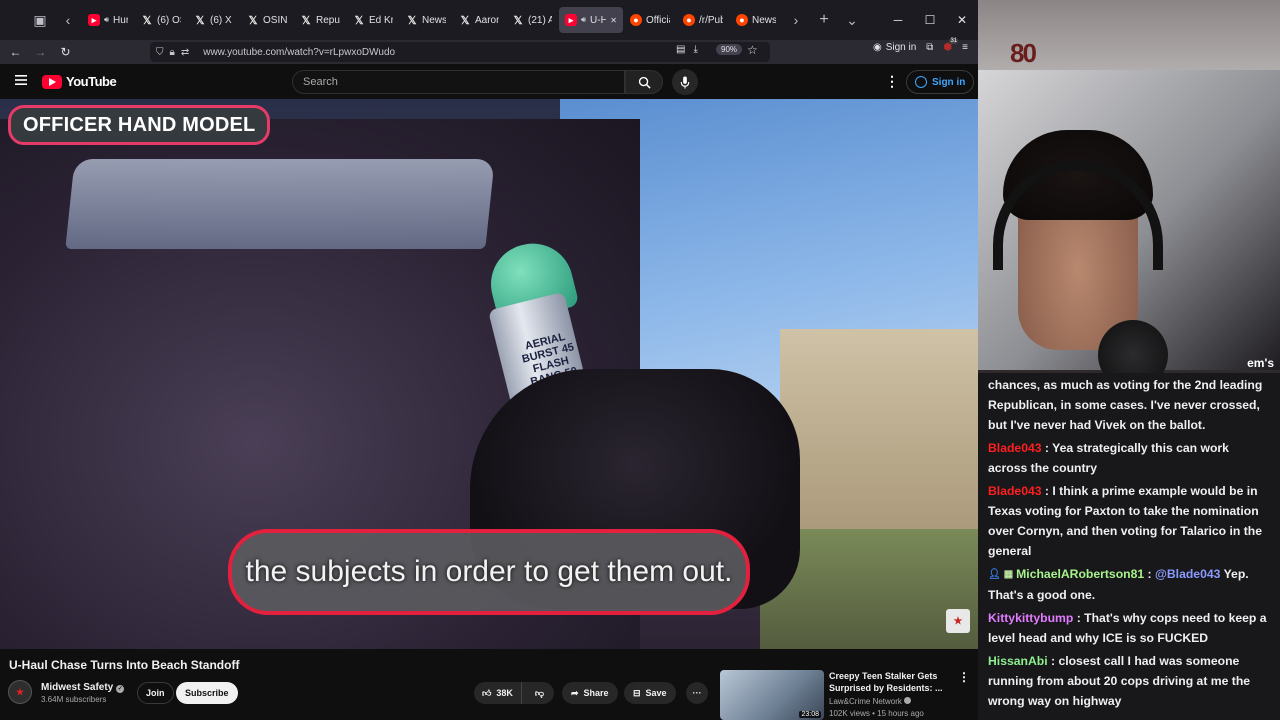 The image size is (1280, 720). What do you see at coordinates (964, 677) in the screenshot?
I see `recommended-video-menu-icon: ⋮` at bounding box center [964, 677].